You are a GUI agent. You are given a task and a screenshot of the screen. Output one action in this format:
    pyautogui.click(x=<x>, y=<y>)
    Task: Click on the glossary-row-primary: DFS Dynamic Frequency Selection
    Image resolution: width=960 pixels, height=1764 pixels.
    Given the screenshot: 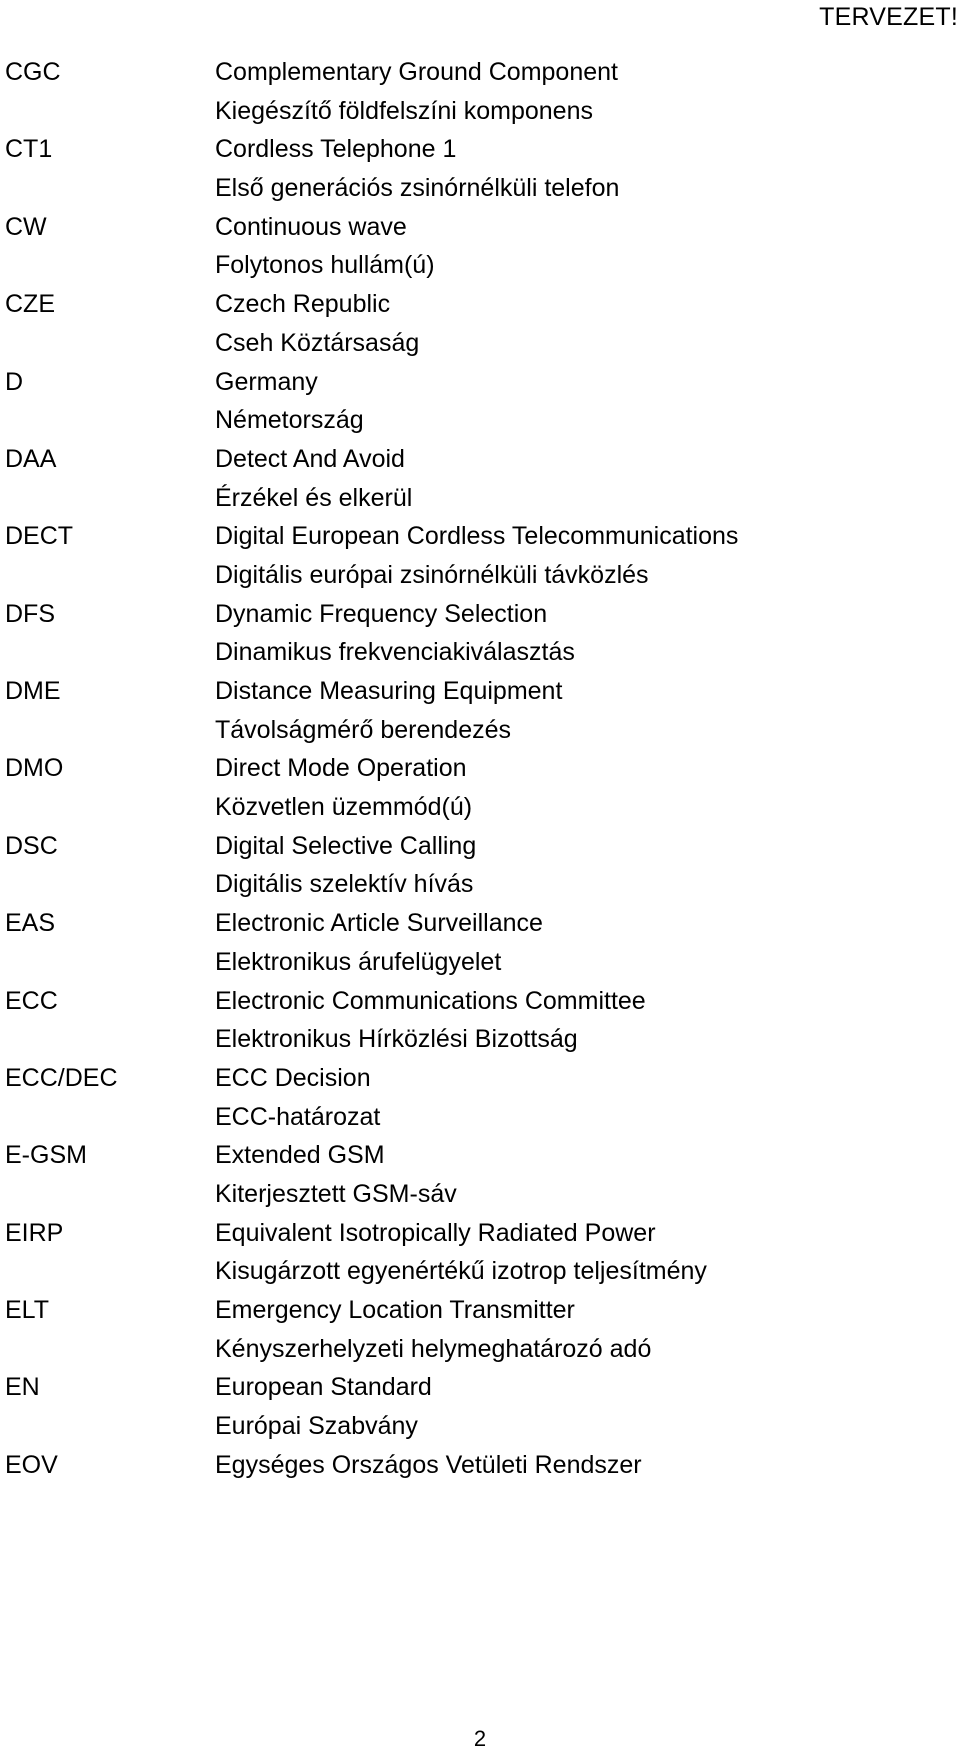 What is the action you would take?
    pyautogui.click(x=480, y=618)
    